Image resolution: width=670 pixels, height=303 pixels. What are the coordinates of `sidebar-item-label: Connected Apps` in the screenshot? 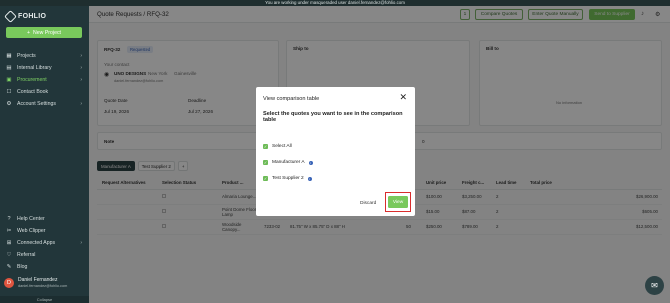 It's located at (36, 243).